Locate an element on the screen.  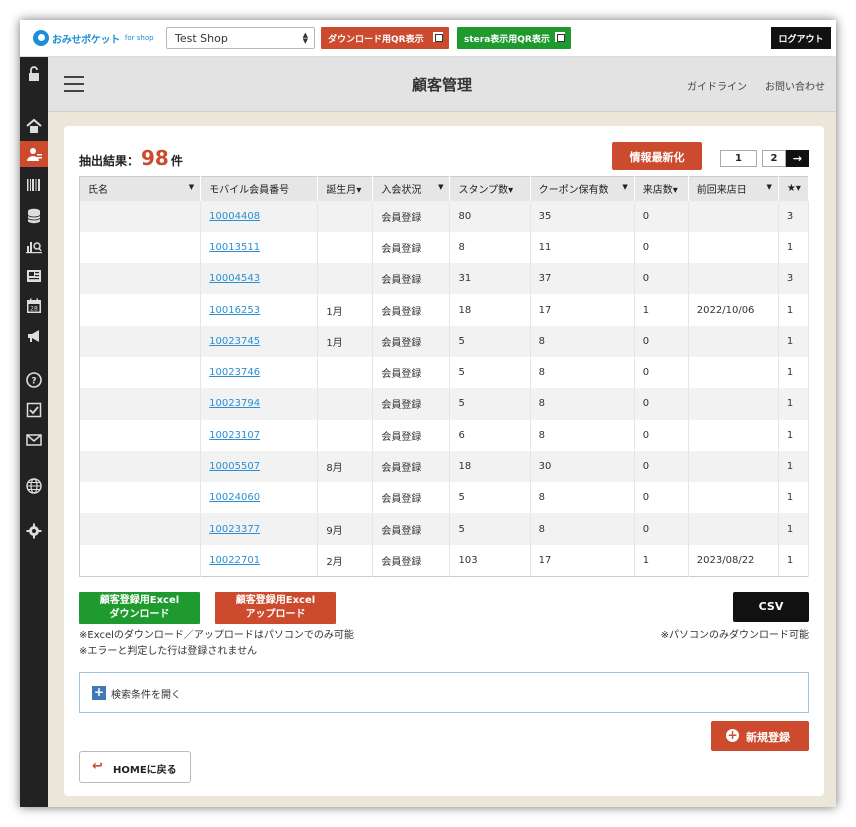
select-arrows-icon: ▲ ▼ is located at coordinates (305, 38).